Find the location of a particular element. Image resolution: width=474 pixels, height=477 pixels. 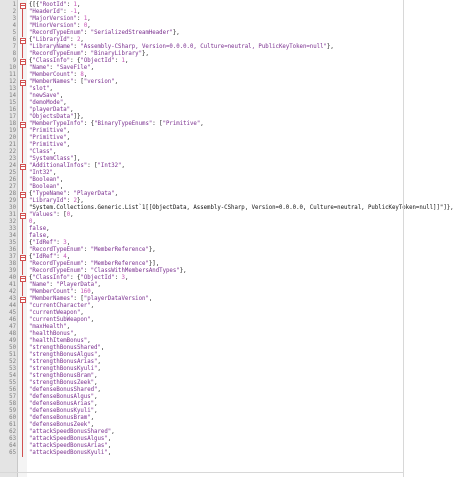

code-text: "attackSpeedBonusAlgus", is located at coordinates (70, 439).